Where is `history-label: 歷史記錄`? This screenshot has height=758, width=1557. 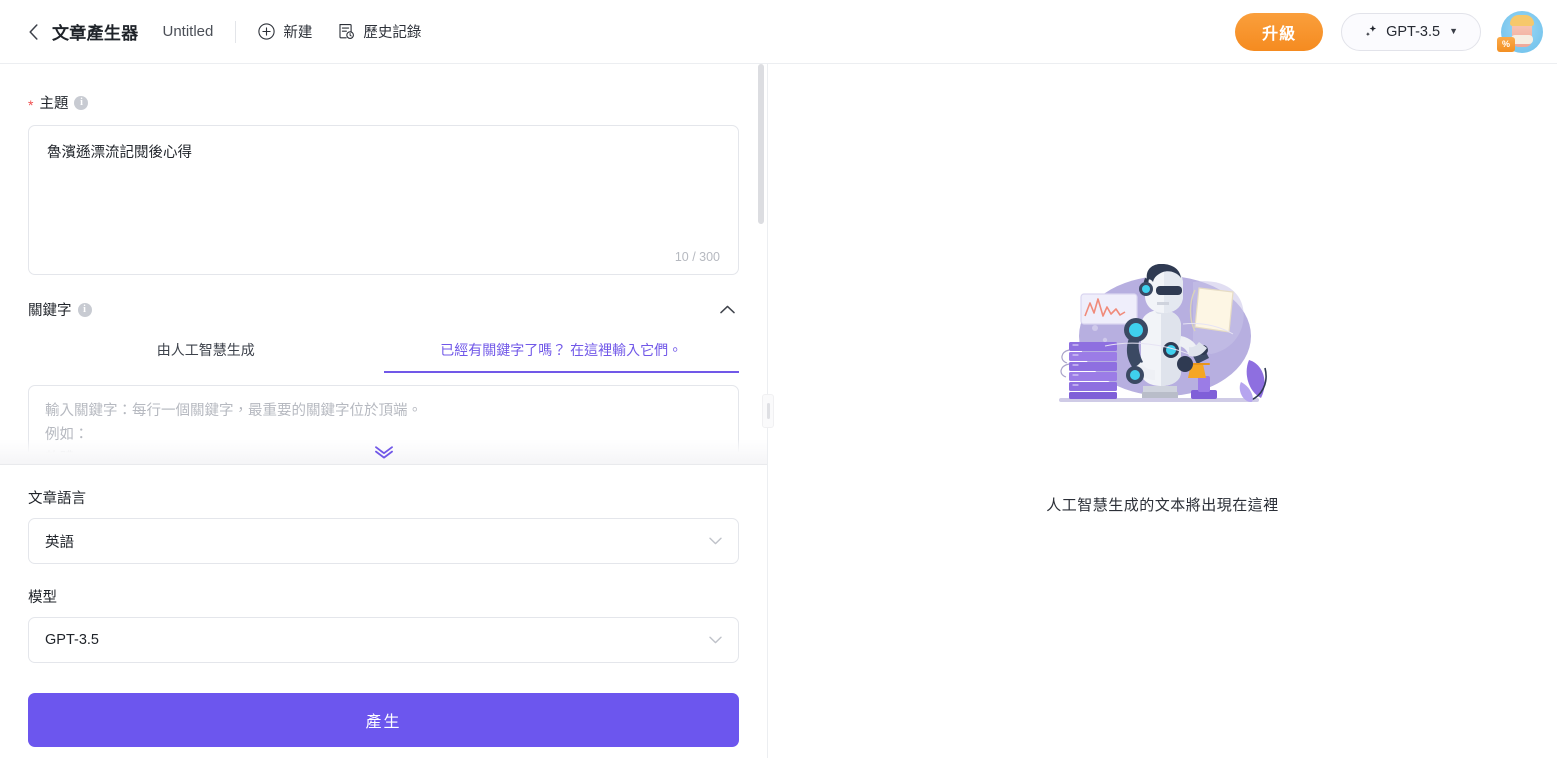 history-label: 歷史記錄 is located at coordinates (392, 33).